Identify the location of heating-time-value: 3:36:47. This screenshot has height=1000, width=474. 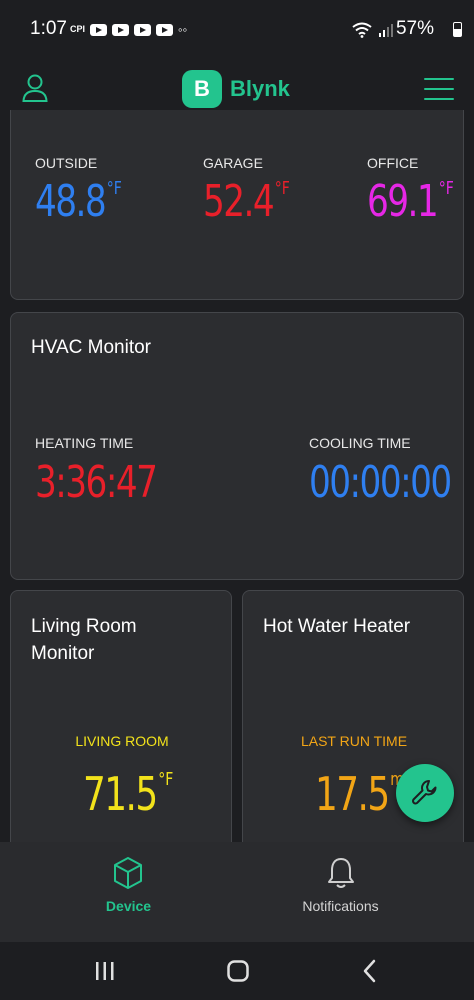
(96, 482).